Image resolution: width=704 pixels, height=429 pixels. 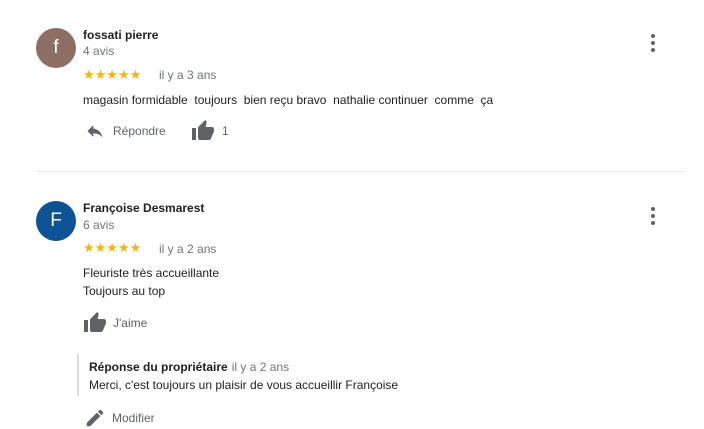 What do you see at coordinates (360, 171) in the screenshot?
I see `divider` at bounding box center [360, 171].